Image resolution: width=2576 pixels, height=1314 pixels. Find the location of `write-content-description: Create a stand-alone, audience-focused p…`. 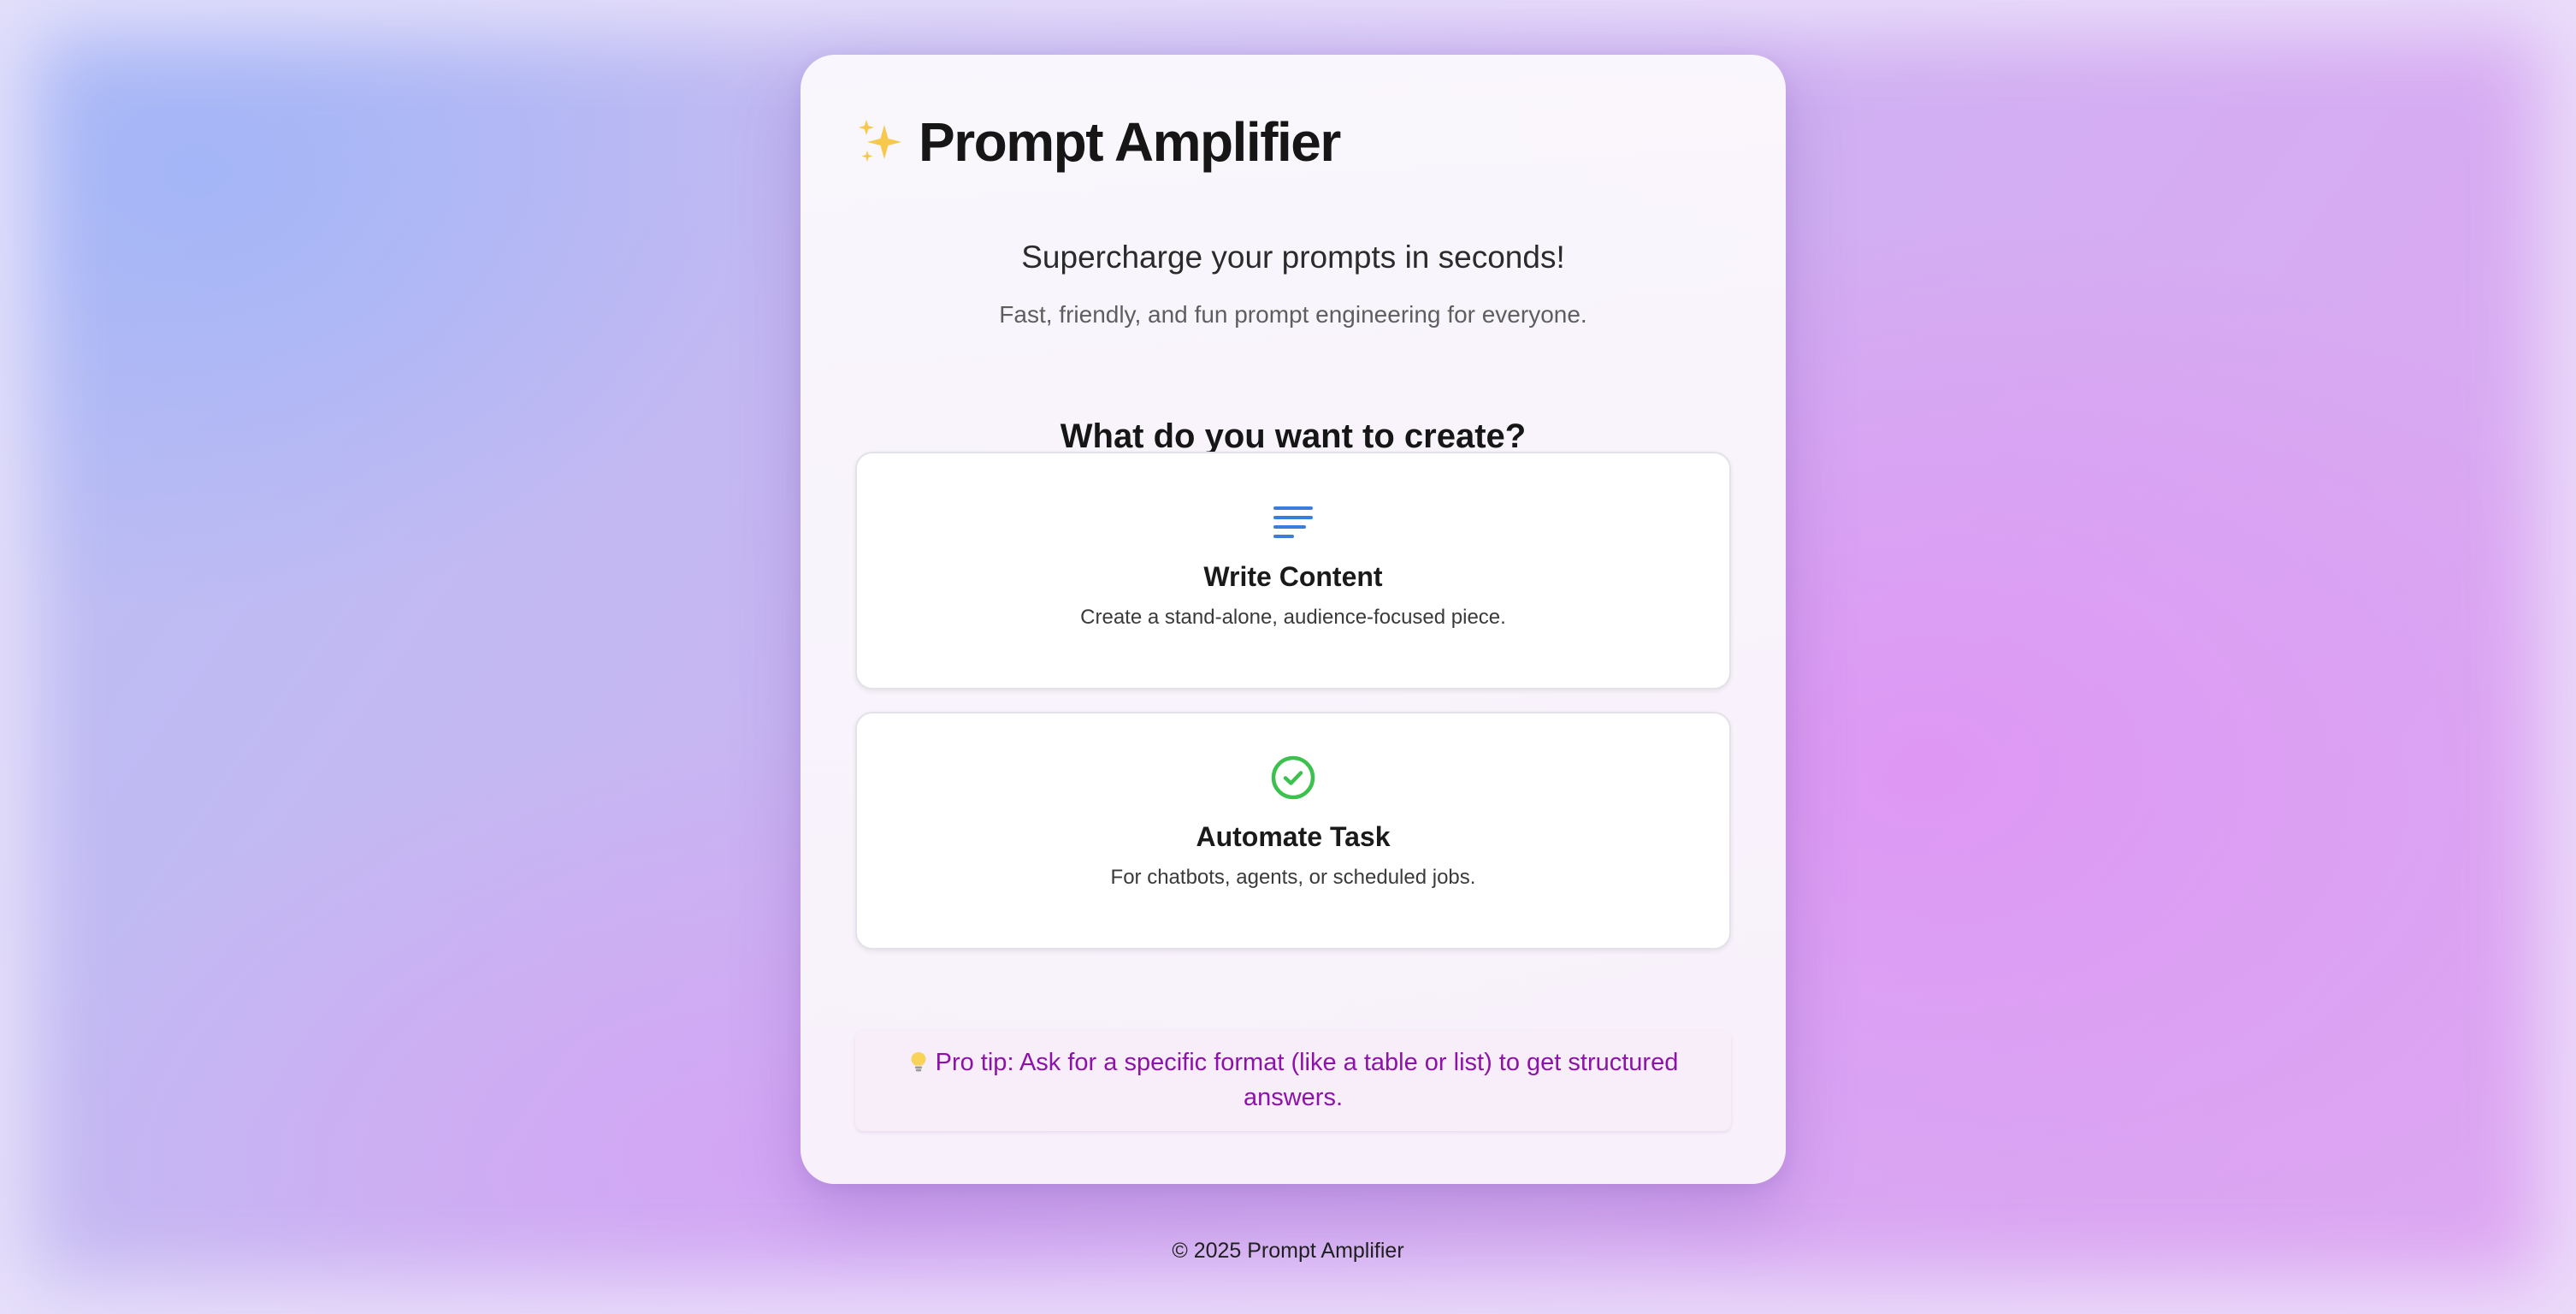

write-content-description: Create a stand-alone, audience-focused p… is located at coordinates (1293, 617).